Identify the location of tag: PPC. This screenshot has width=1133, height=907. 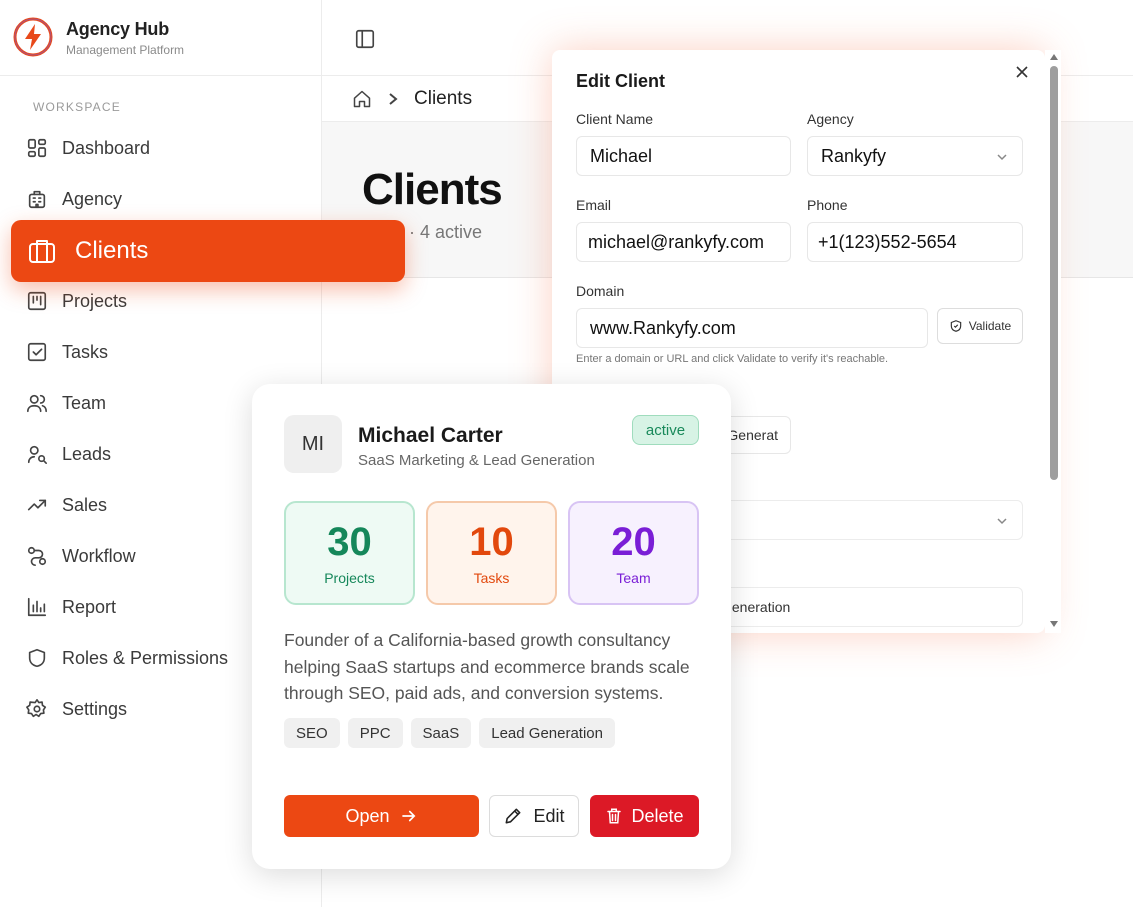
(375, 733).